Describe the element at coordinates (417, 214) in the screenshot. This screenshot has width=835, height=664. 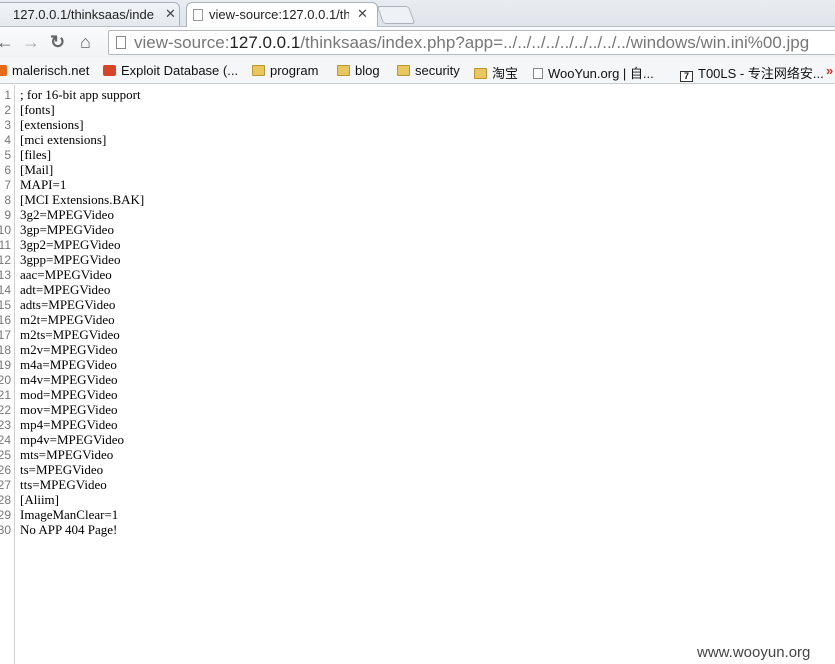
I see `source-line: 9 3g2=MPEGVideo` at that location.